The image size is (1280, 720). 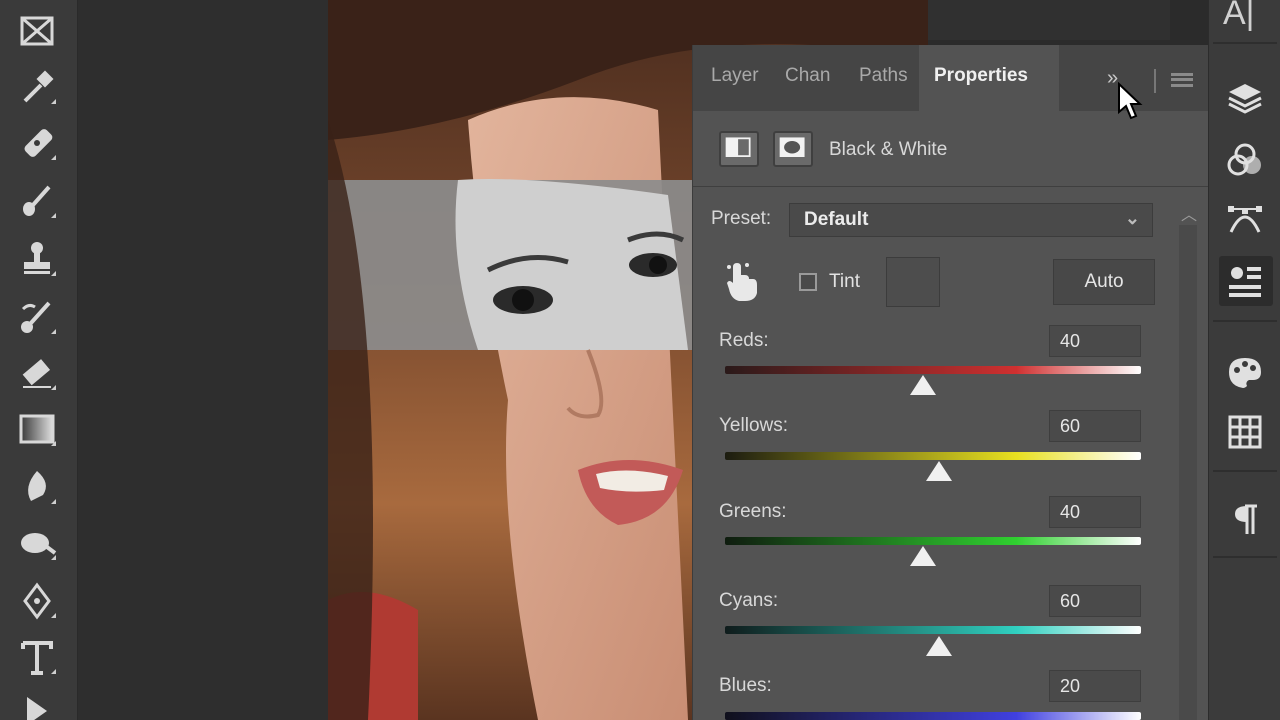 What do you see at coordinates (739, 149) in the screenshot?
I see `adjustment-layer-icon` at bounding box center [739, 149].